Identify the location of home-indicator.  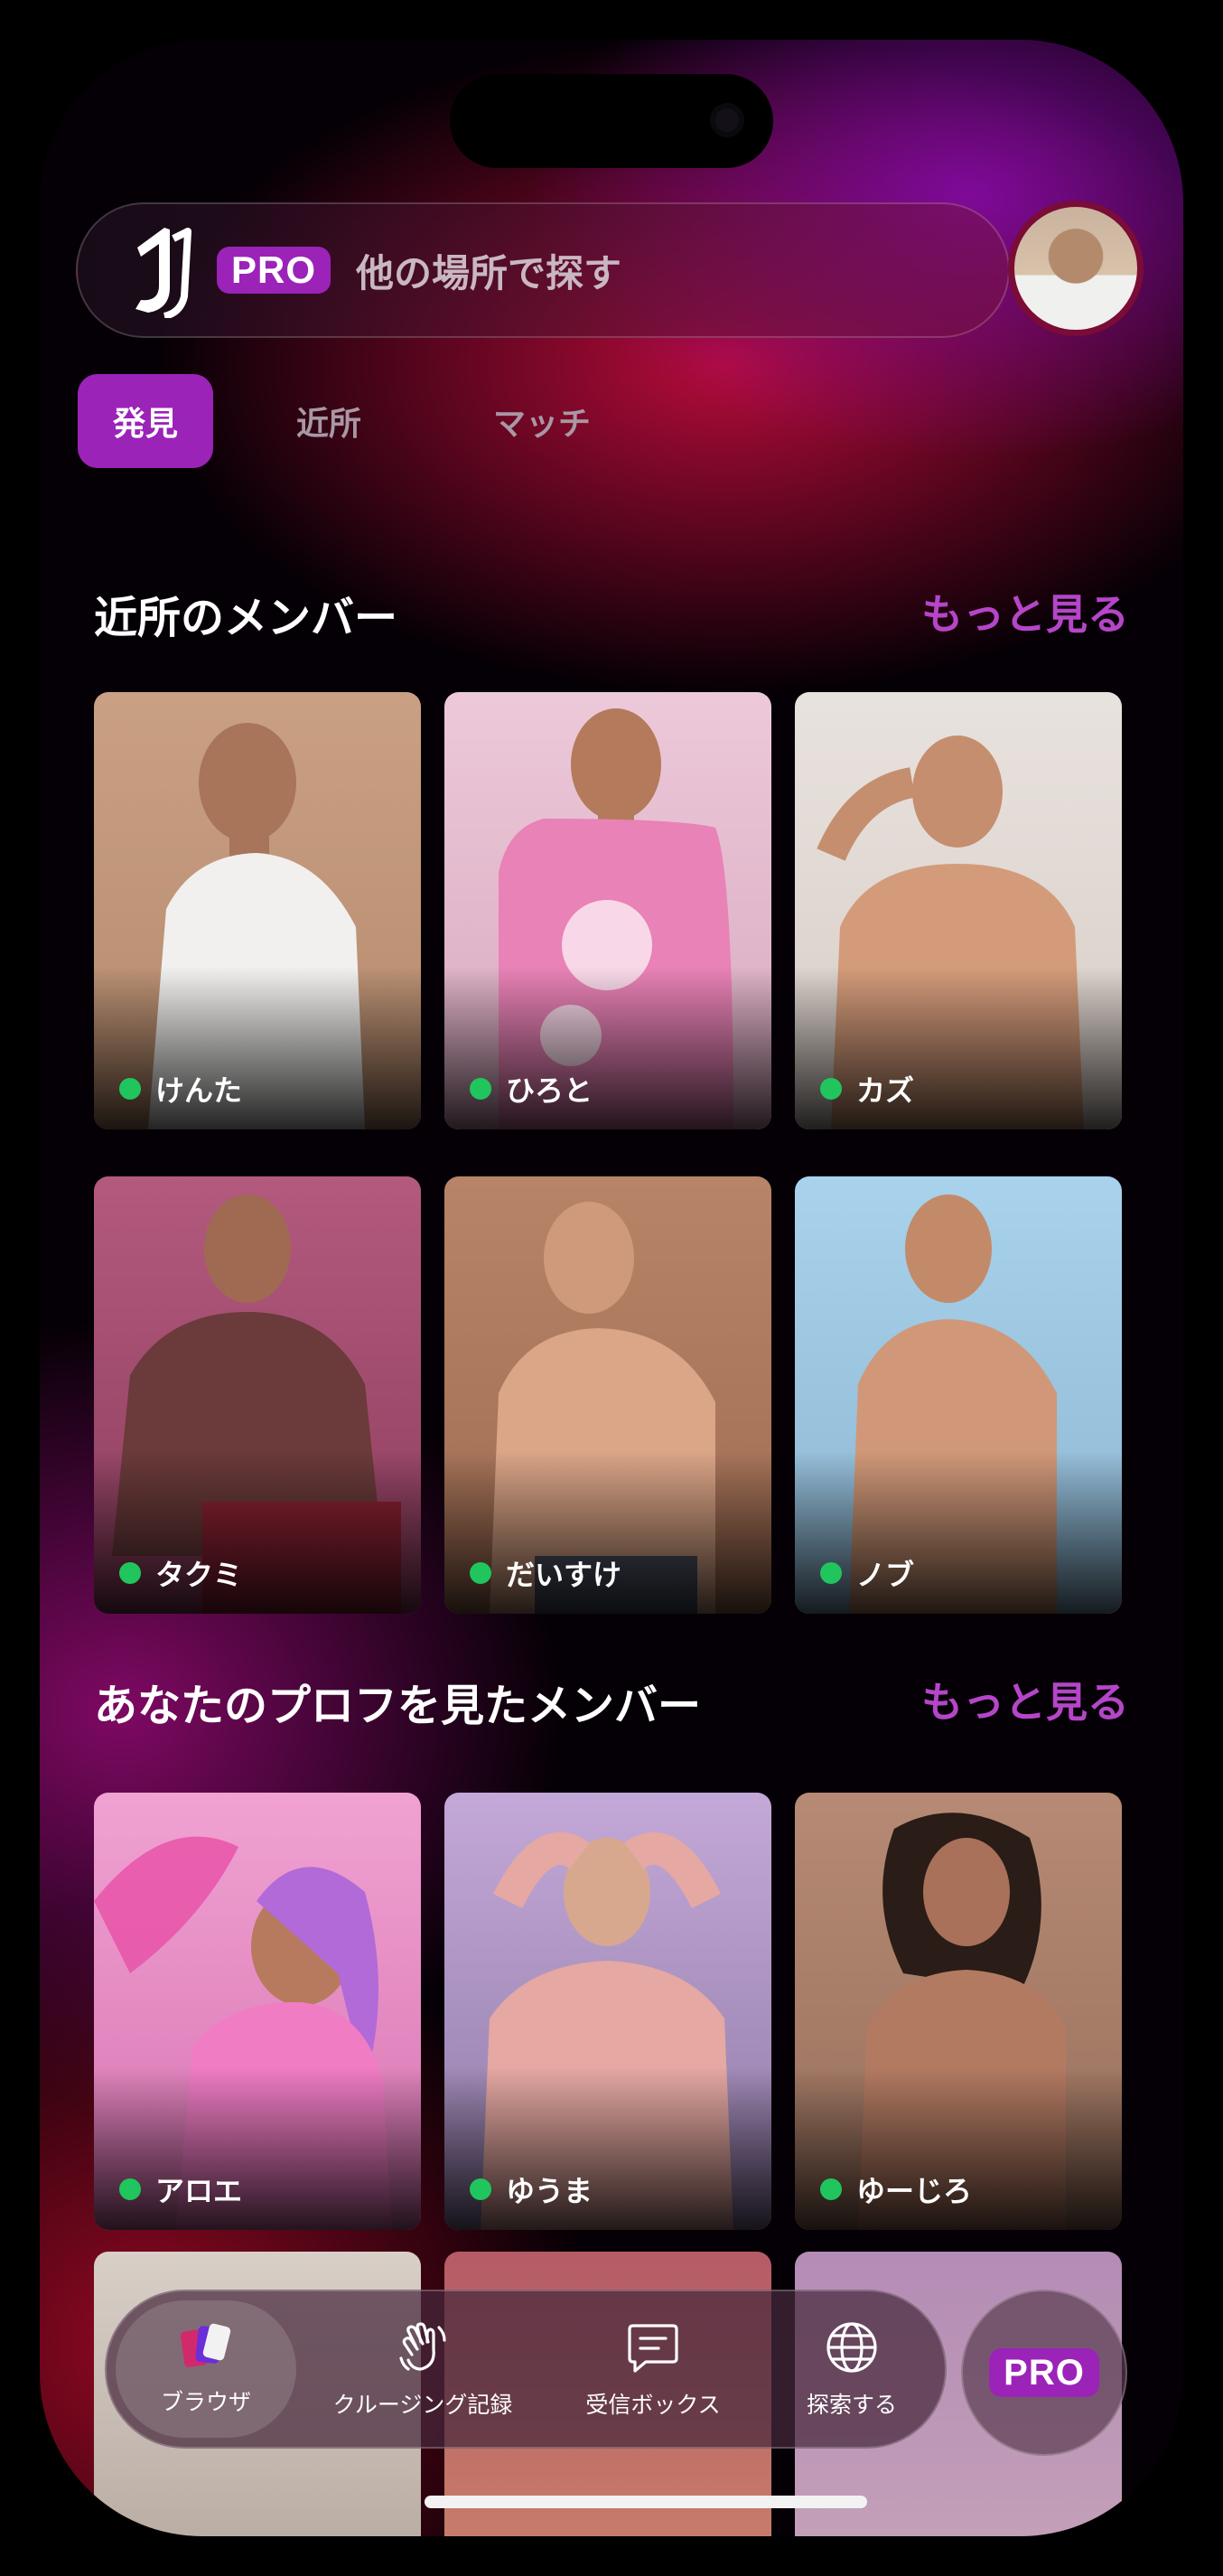
(646, 2502).